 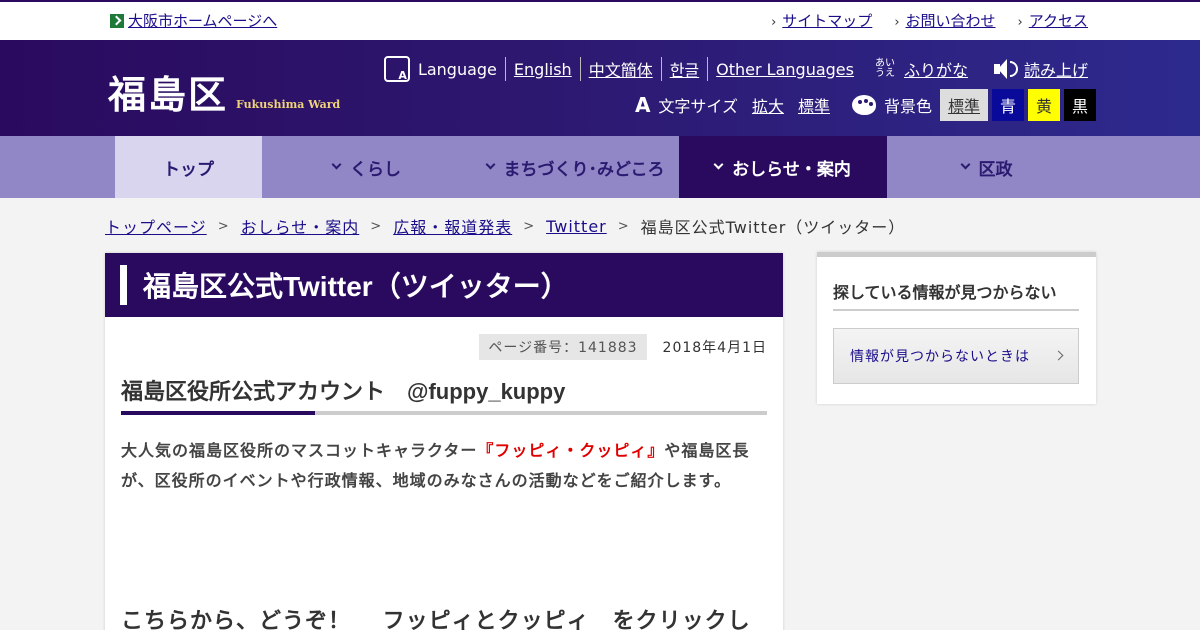 What do you see at coordinates (684, 69) in the screenshot?
I see `lang-korean: 한글` at bounding box center [684, 69].